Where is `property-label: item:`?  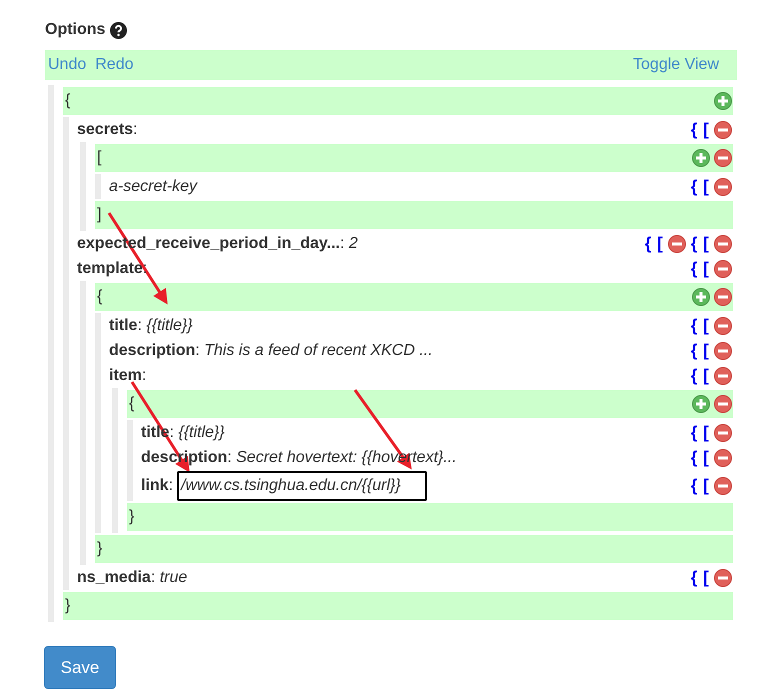
property-label: item: is located at coordinates (127, 376).